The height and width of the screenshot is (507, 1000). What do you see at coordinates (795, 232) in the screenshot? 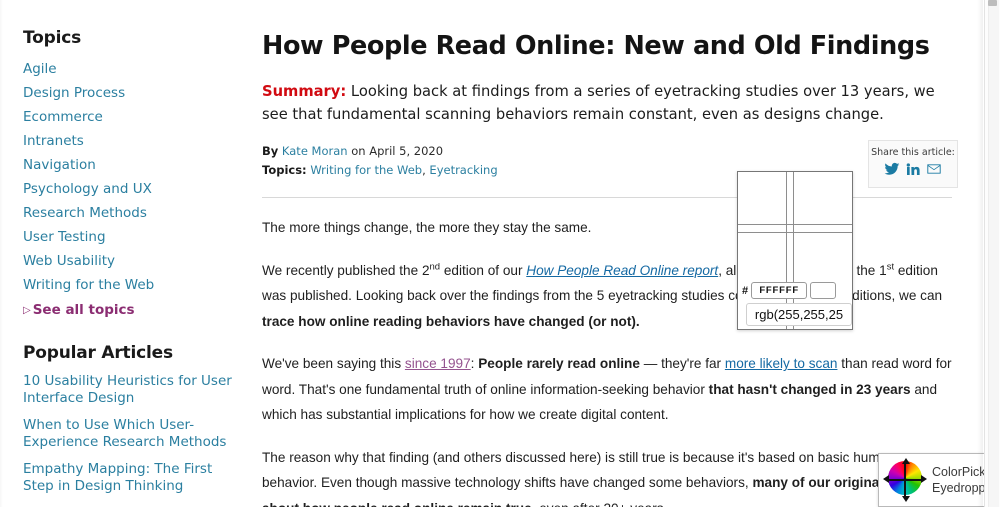
I see `crosshair-horizontal-line-bottom` at bounding box center [795, 232].